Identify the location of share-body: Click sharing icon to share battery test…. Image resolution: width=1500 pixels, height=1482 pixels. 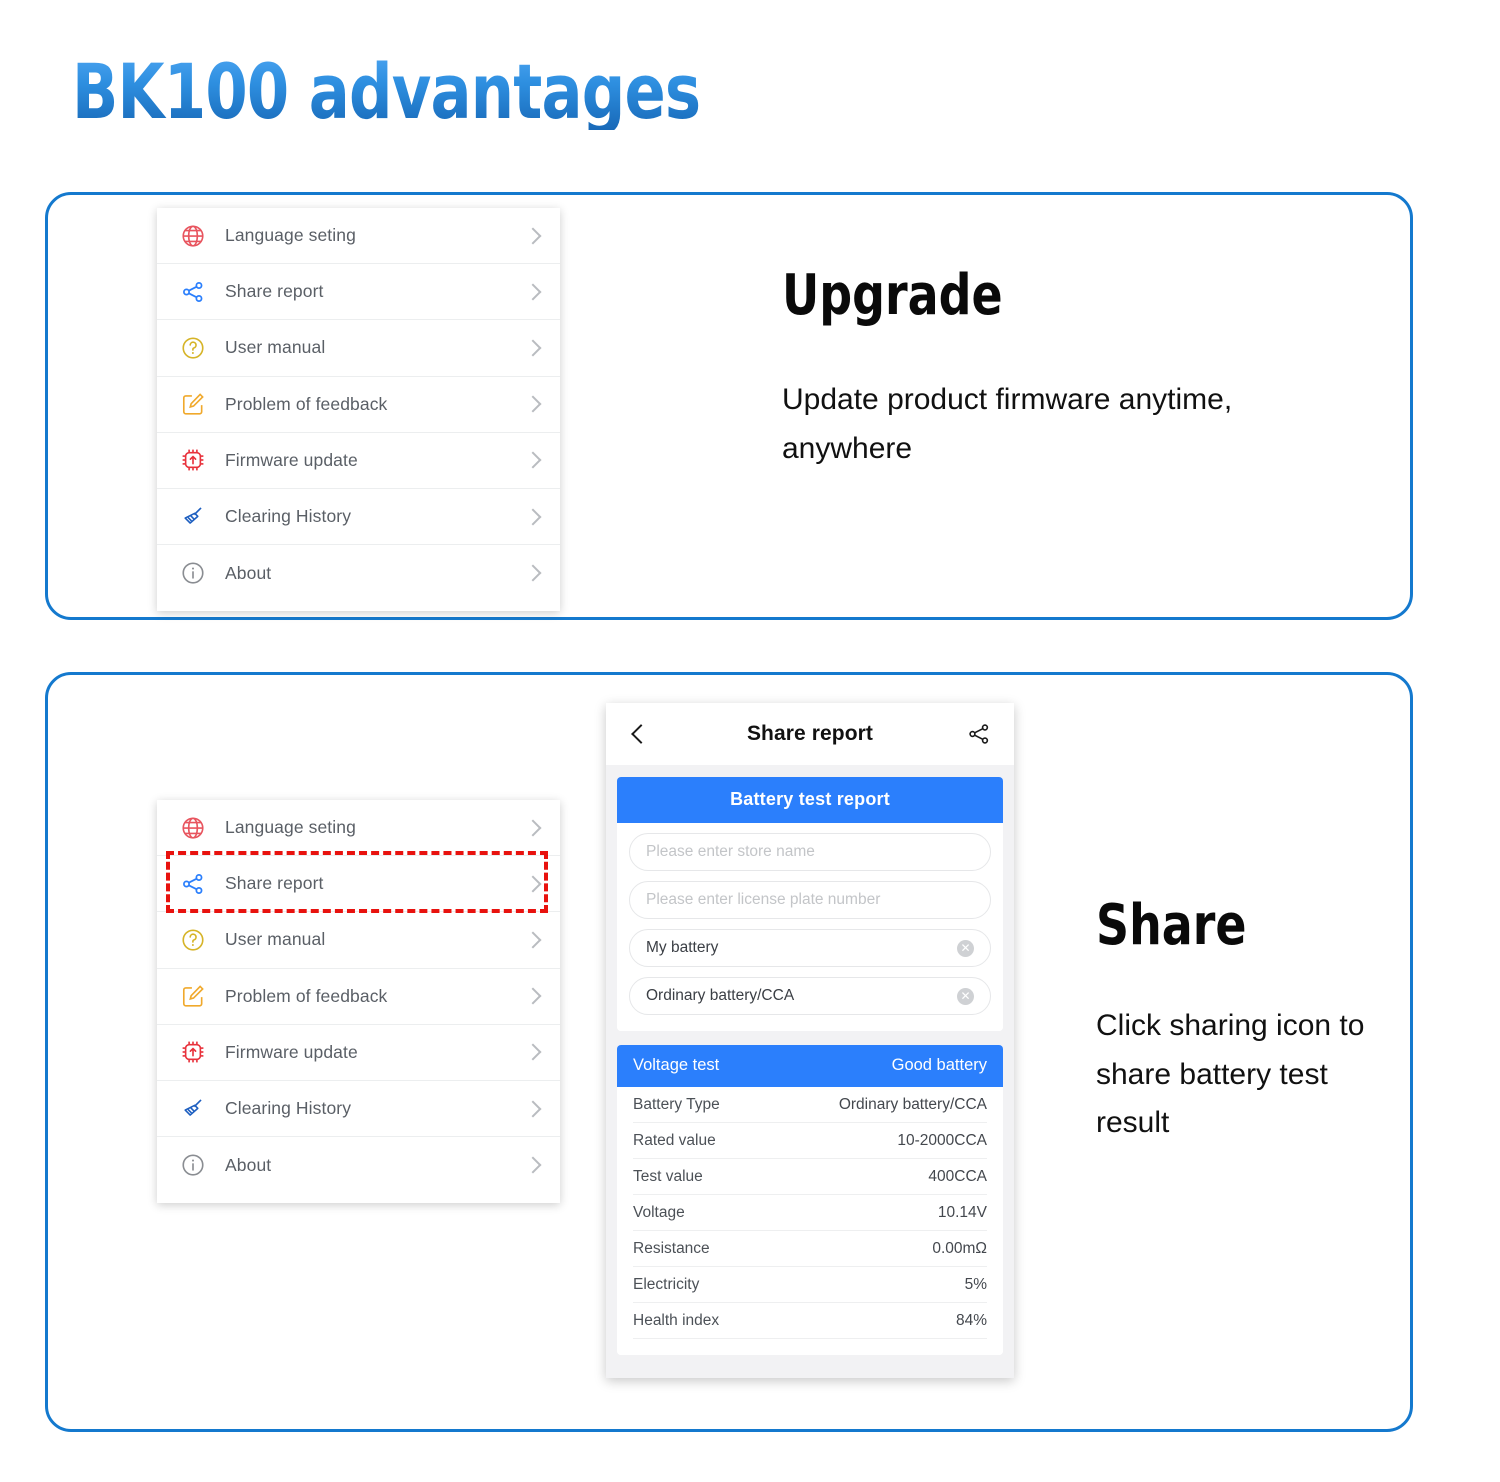
(1230, 1074).